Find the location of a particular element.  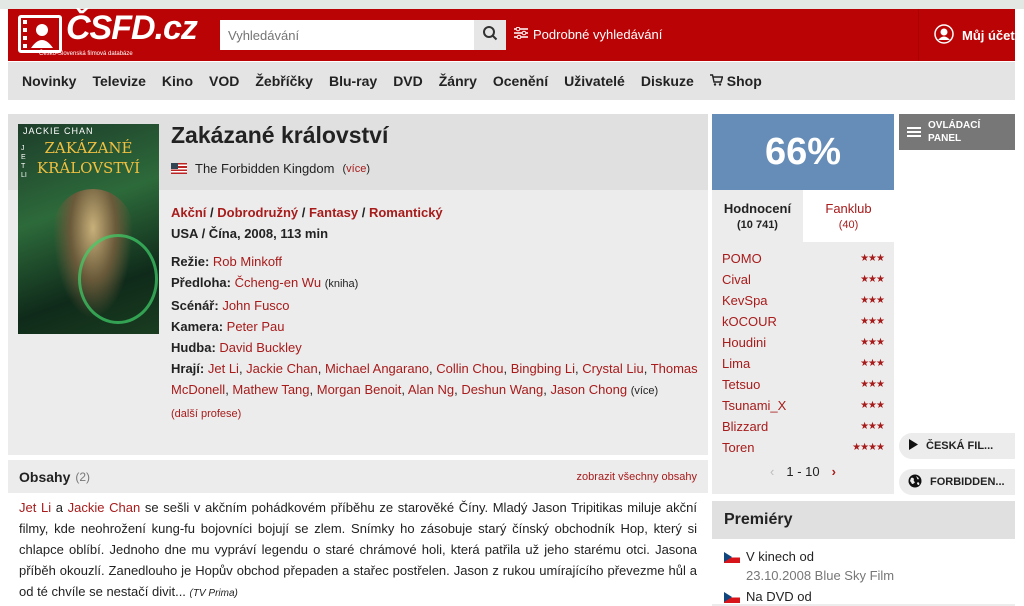

cast-link: Morgan Benoit is located at coordinates (359, 389).